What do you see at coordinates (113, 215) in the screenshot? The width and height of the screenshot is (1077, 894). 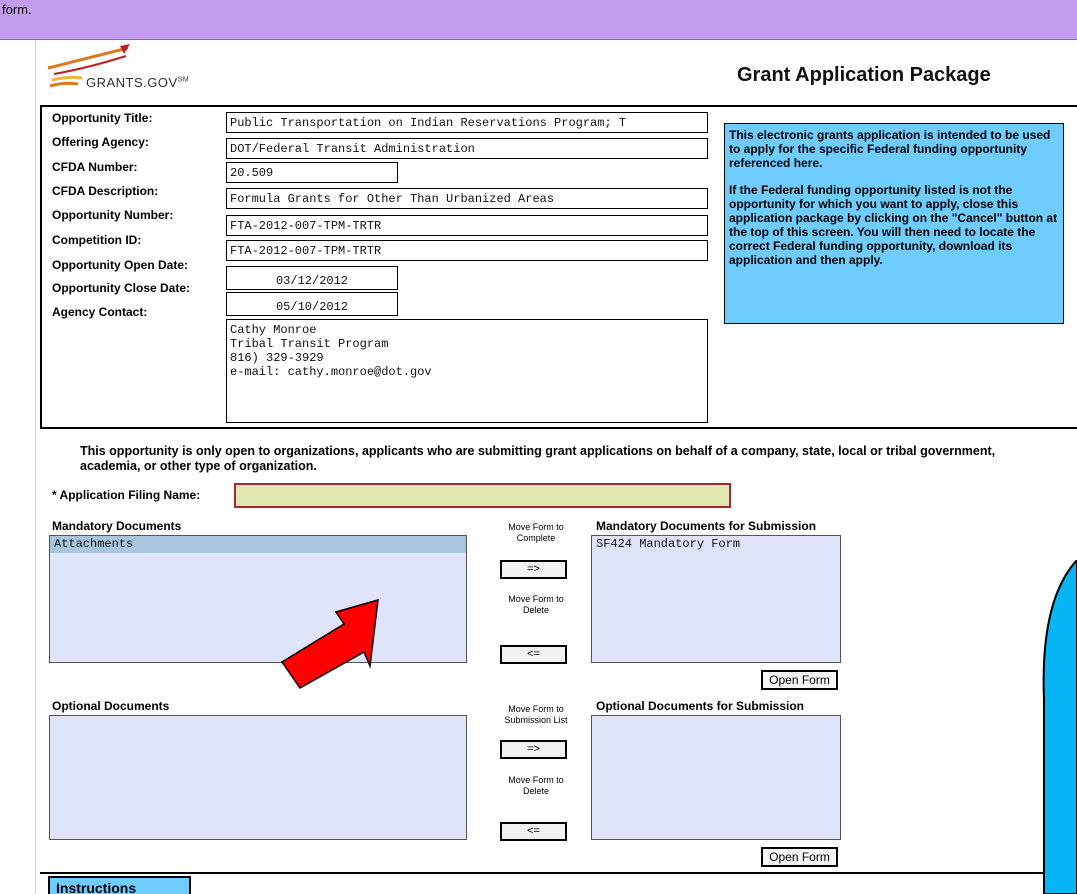 I see `opportunity-number-label: Opportunity Number:` at bounding box center [113, 215].